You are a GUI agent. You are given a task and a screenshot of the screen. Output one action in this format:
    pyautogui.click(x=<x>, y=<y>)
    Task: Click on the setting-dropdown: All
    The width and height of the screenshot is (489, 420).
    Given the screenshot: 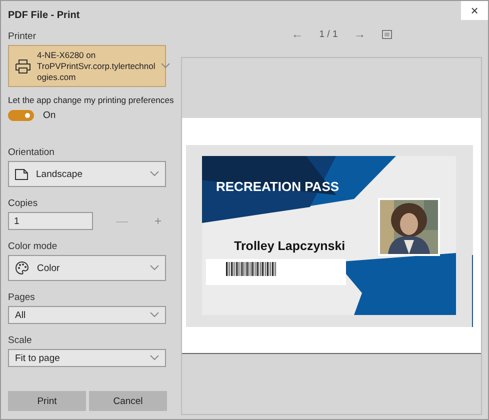 What is the action you would take?
    pyautogui.click(x=87, y=315)
    